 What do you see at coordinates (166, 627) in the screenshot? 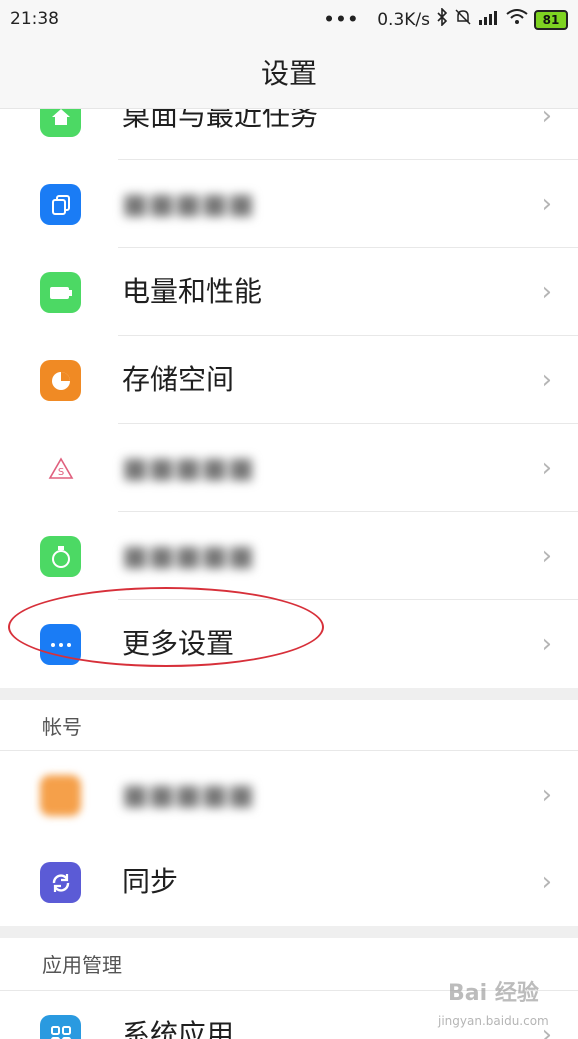
I see `highlight-annotation` at bounding box center [166, 627].